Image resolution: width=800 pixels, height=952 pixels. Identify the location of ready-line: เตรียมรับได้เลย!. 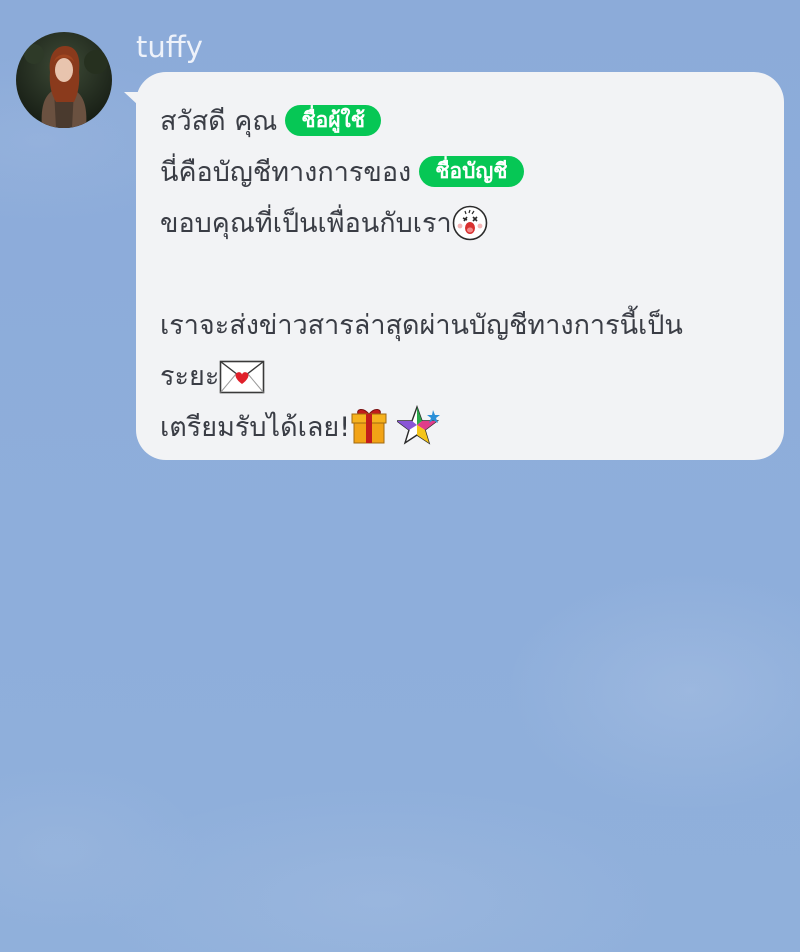
(462, 427).